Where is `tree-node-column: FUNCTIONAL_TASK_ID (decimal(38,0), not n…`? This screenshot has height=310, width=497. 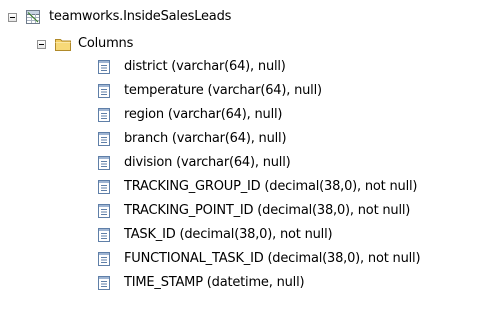 tree-node-column: FUNCTIONAL_TASK_ID (decimal(38,0), not n… is located at coordinates (258, 259).